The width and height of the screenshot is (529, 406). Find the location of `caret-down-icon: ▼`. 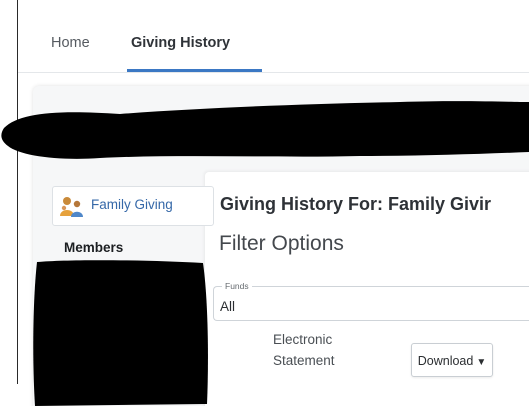

caret-down-icon: ▼ is located at coordinates (481, 362).